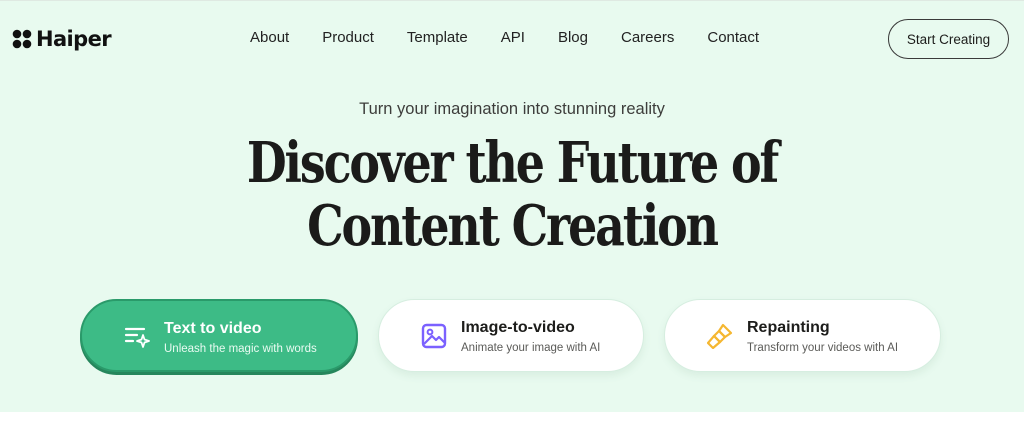 The height and width of the screenshot is (422, 1024). I want to click on paintbrush-icon, so click(720, 336).